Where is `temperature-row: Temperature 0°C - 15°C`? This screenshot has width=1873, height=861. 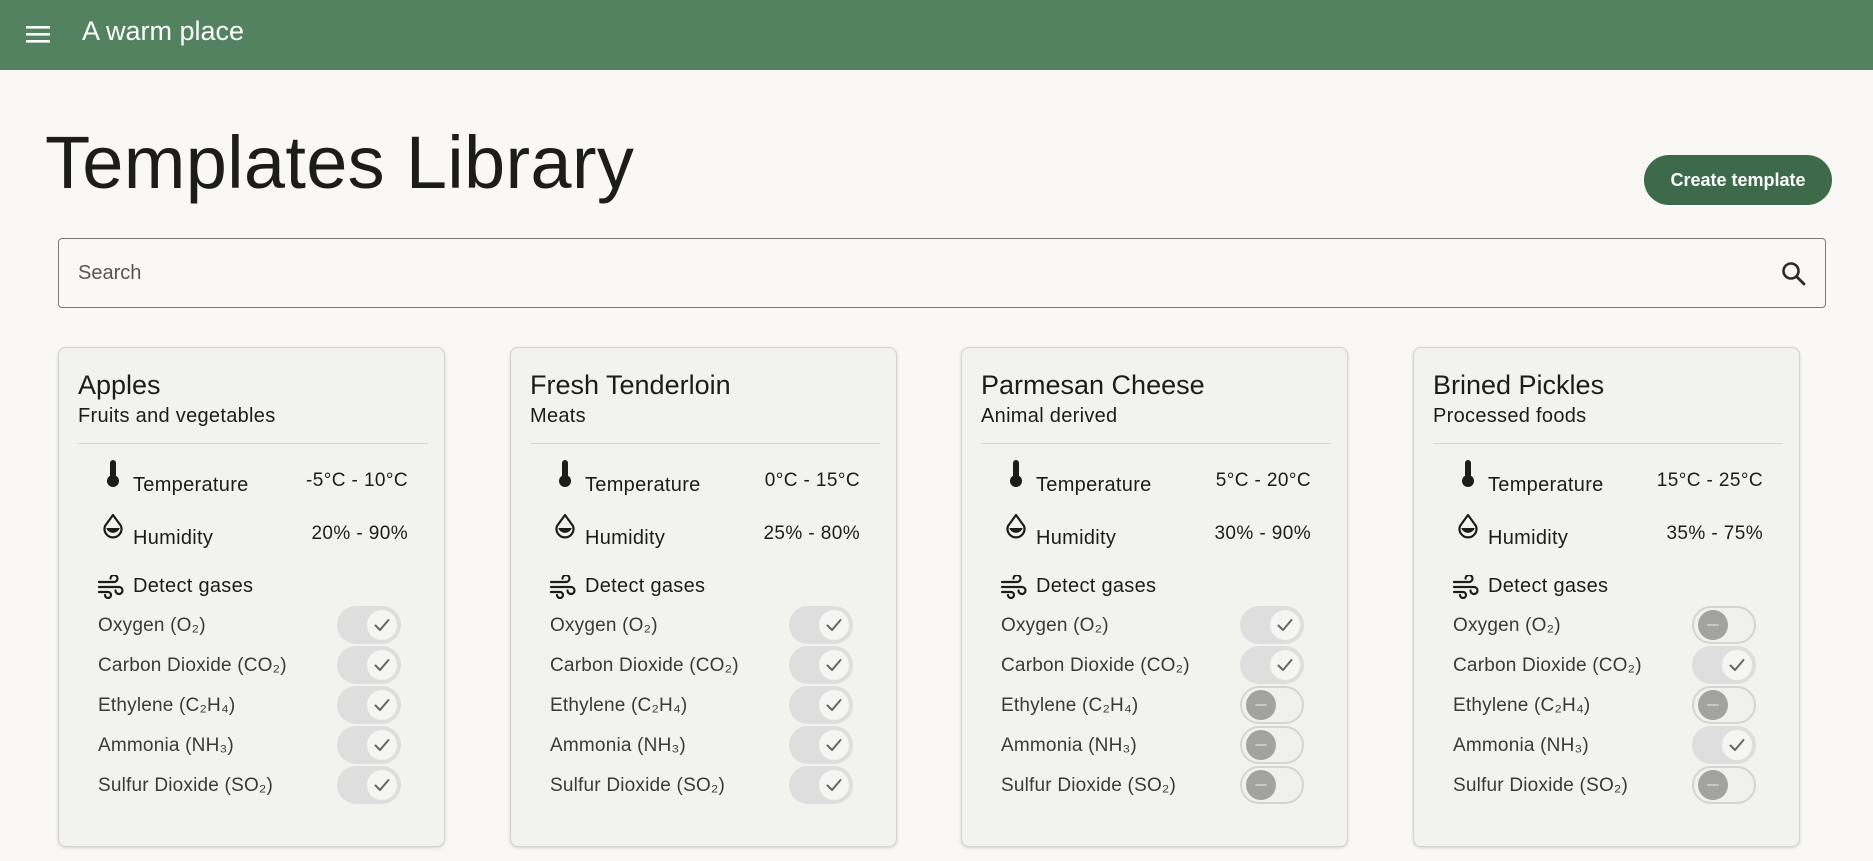 temperature-row: Temperature 0°C - 15°C is located at coordinates (704, 478).